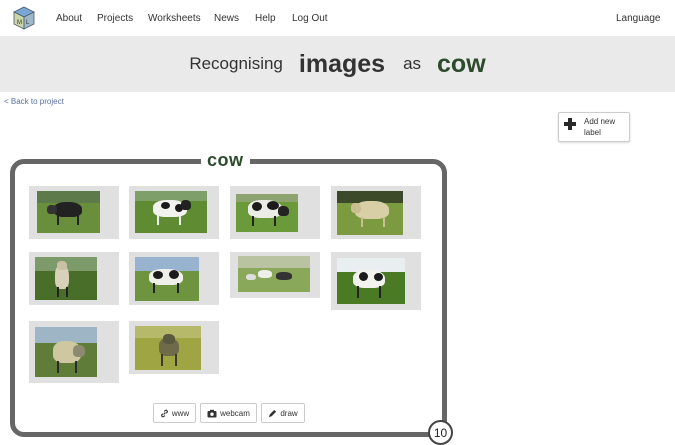 This screenshot has width=675, height=445. What do you see at coordinates (310, 18) in the screenshot?
I see `nav-log-out: Log Out` at bounding box center [310, 18].